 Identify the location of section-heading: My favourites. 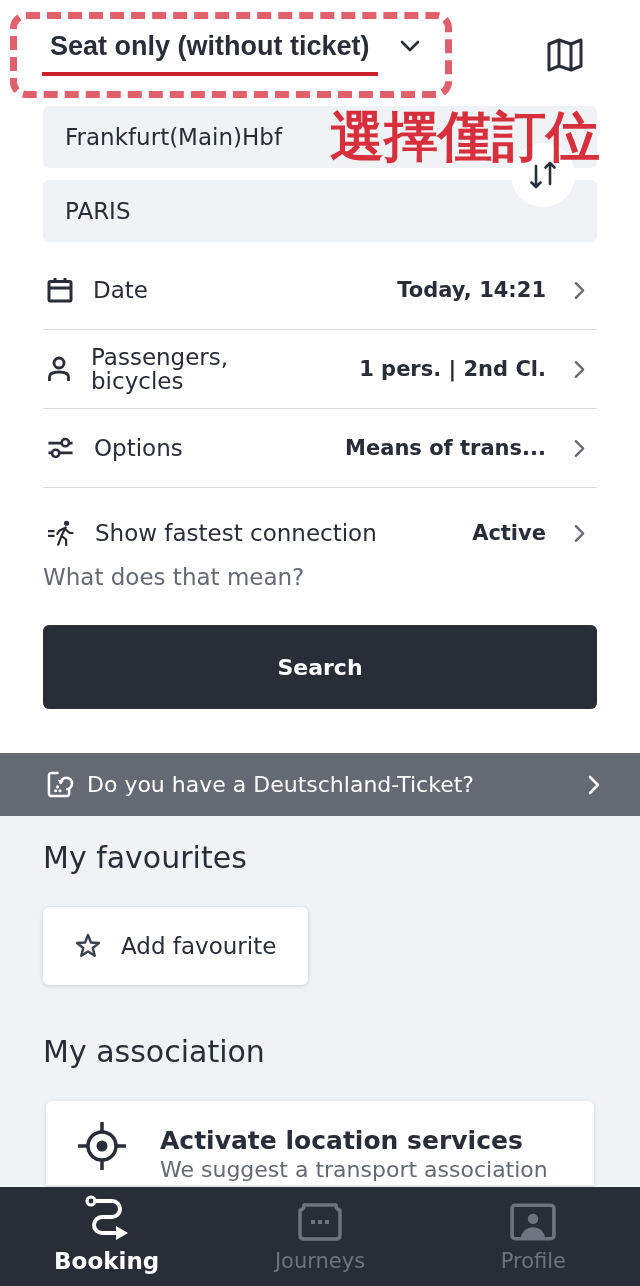
(145, 858).